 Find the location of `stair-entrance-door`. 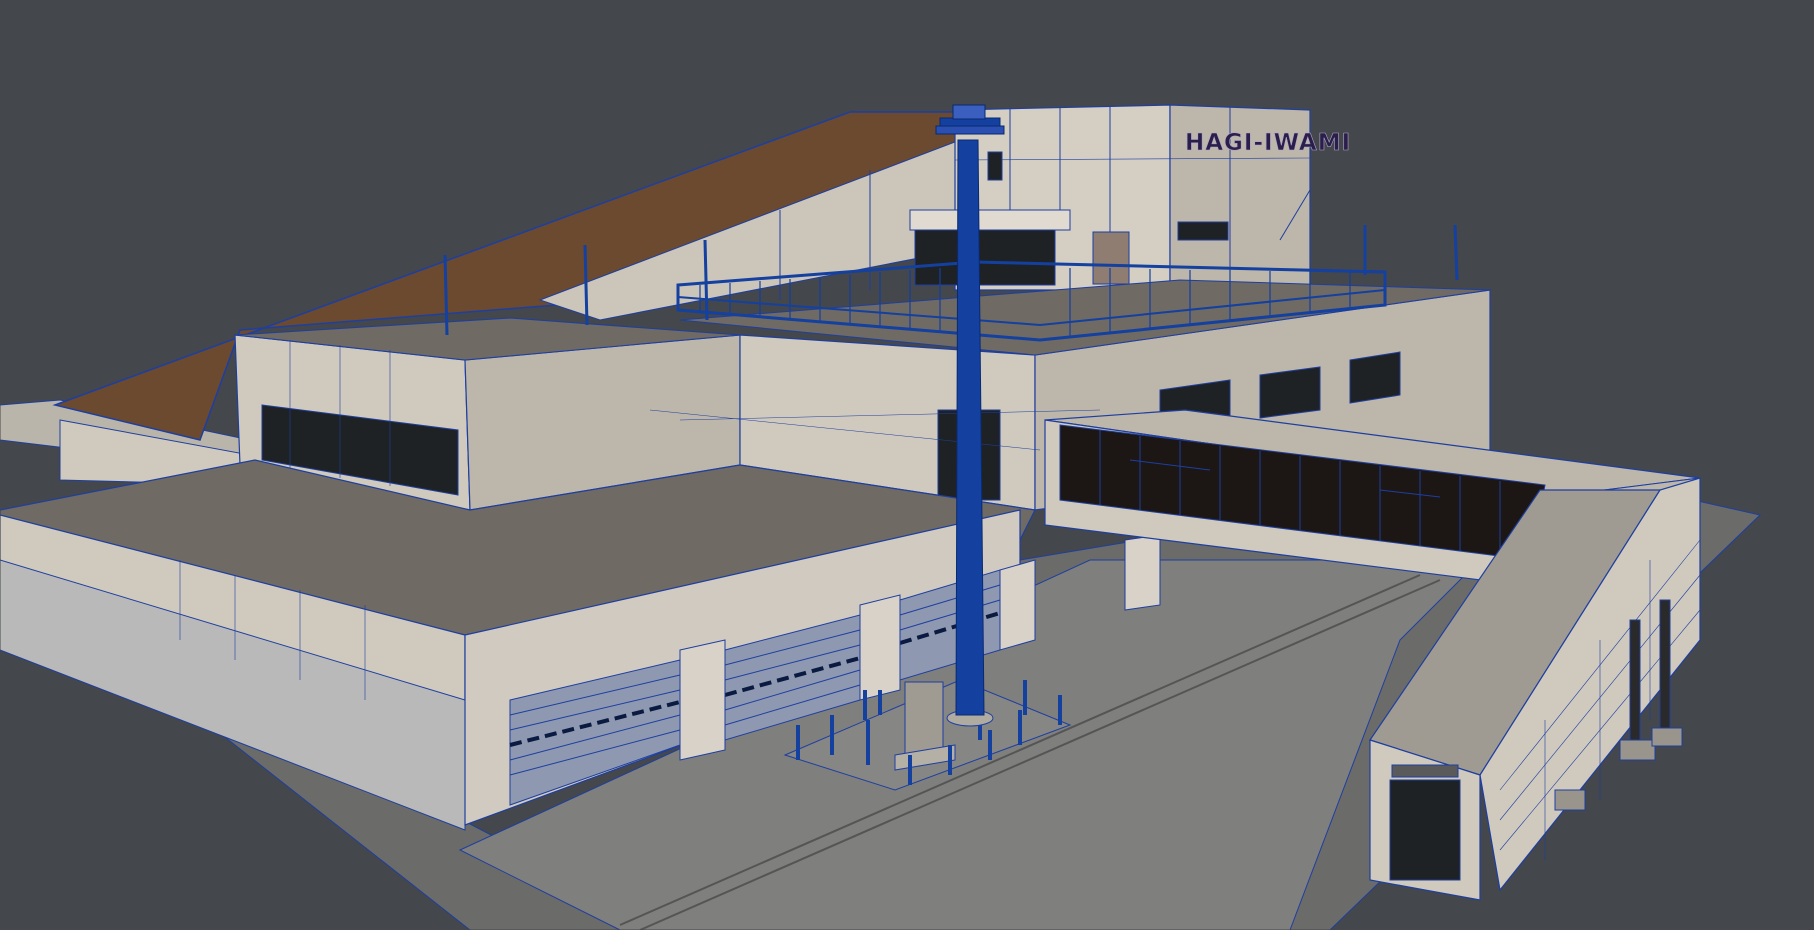

stair-entrance-door is located at coordinates (1425, 830).